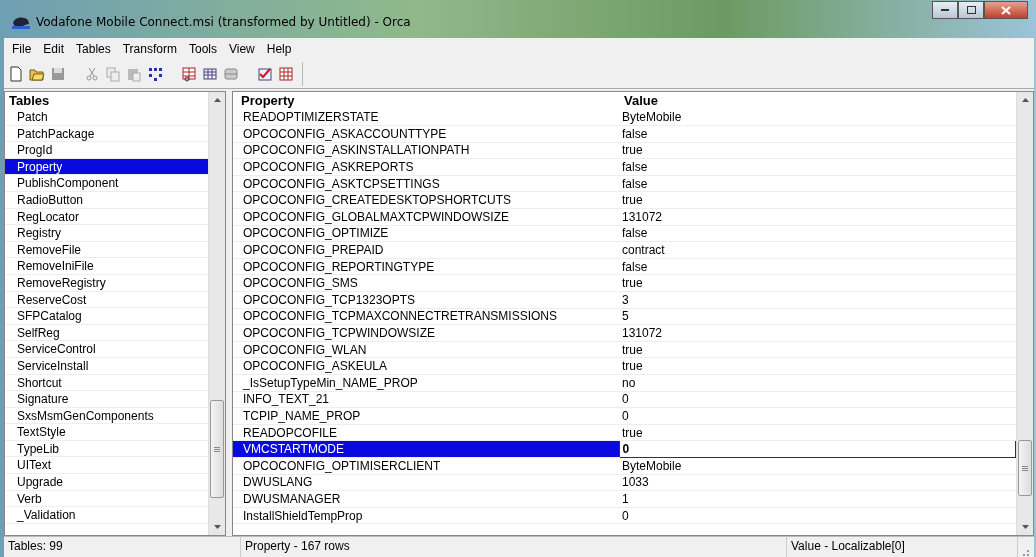 This screenshot has height=557, width=1036. Describe the element at coordinates (58, 74) in the screenshot. I see `save-icon` at that location.